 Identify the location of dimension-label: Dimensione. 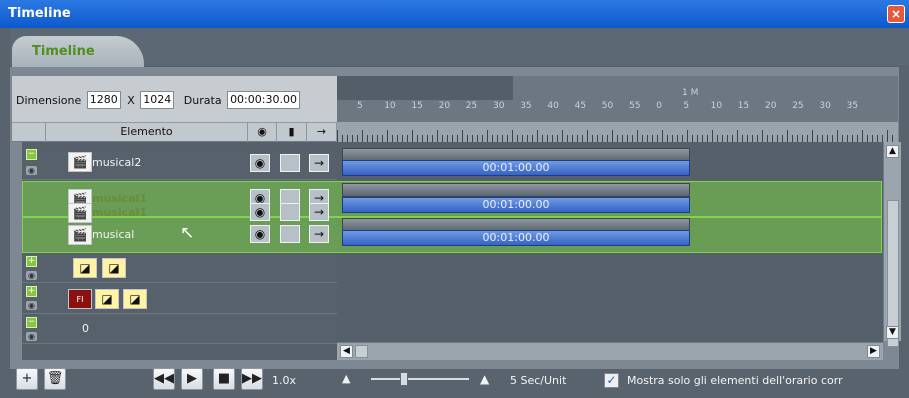
(49, 100).